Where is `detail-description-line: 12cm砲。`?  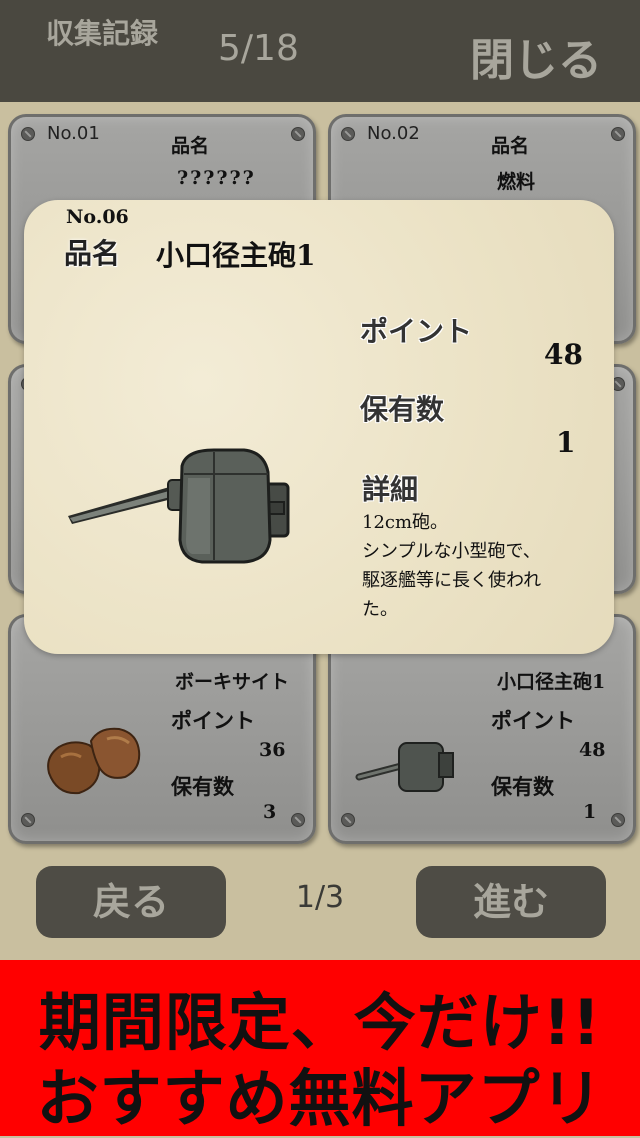
detail-description-line: 12cm砲。 is located at coordinates (405, 522).